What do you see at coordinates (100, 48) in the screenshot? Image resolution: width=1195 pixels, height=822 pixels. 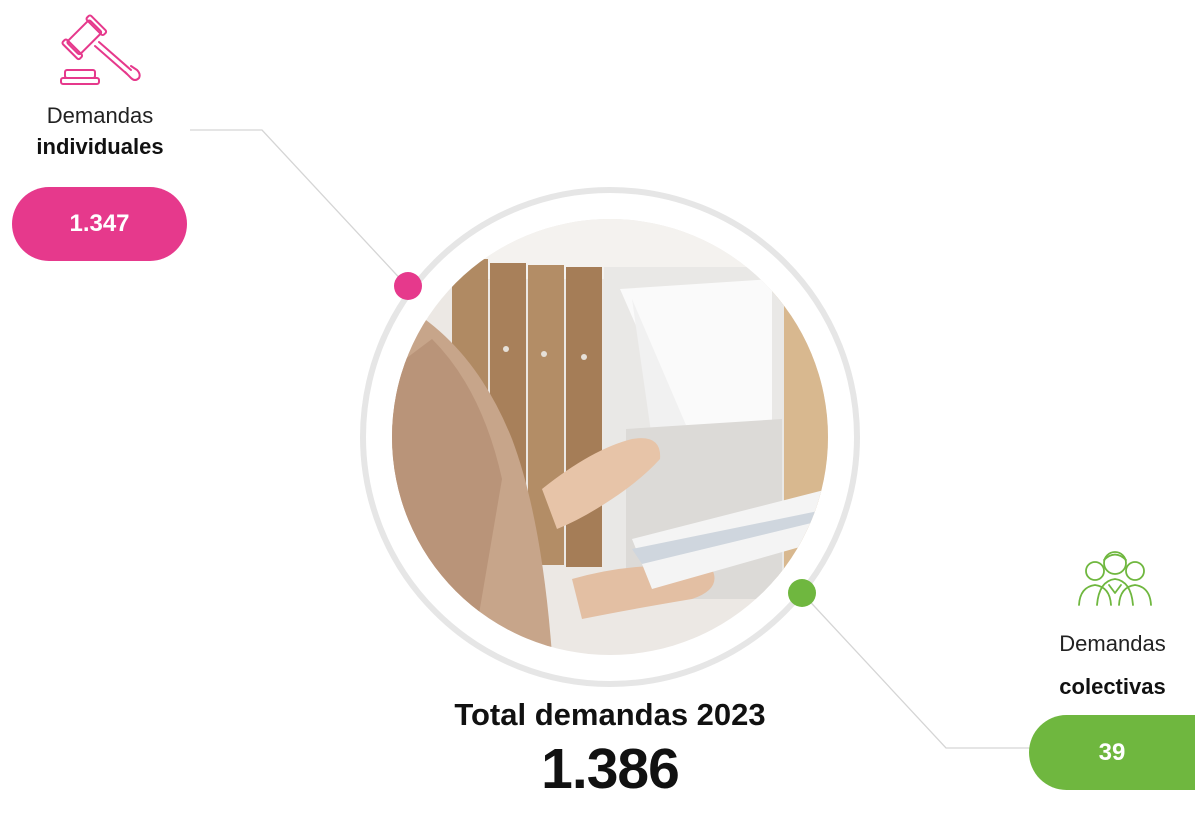 I see `gavel-icon` at bounding box center [100, 48].